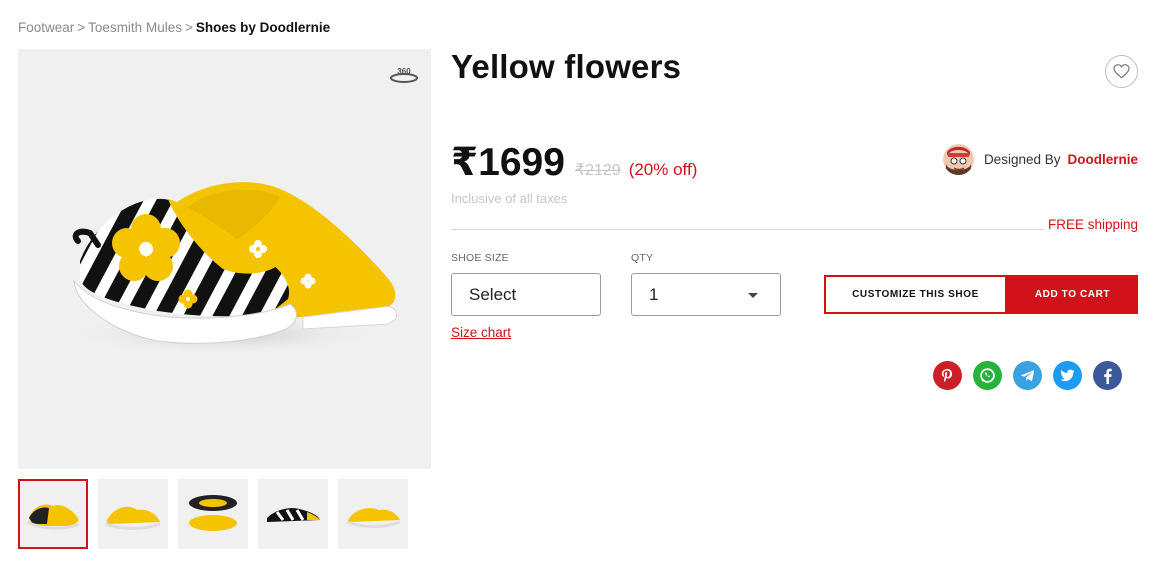 Image resolution: width=1157 pixels, height=573 pixels. What do you see at coordinates (1102, 159) in the screenshot?
I see `designer-name-link: Doodlernie` at bounding box center [1102, 159].